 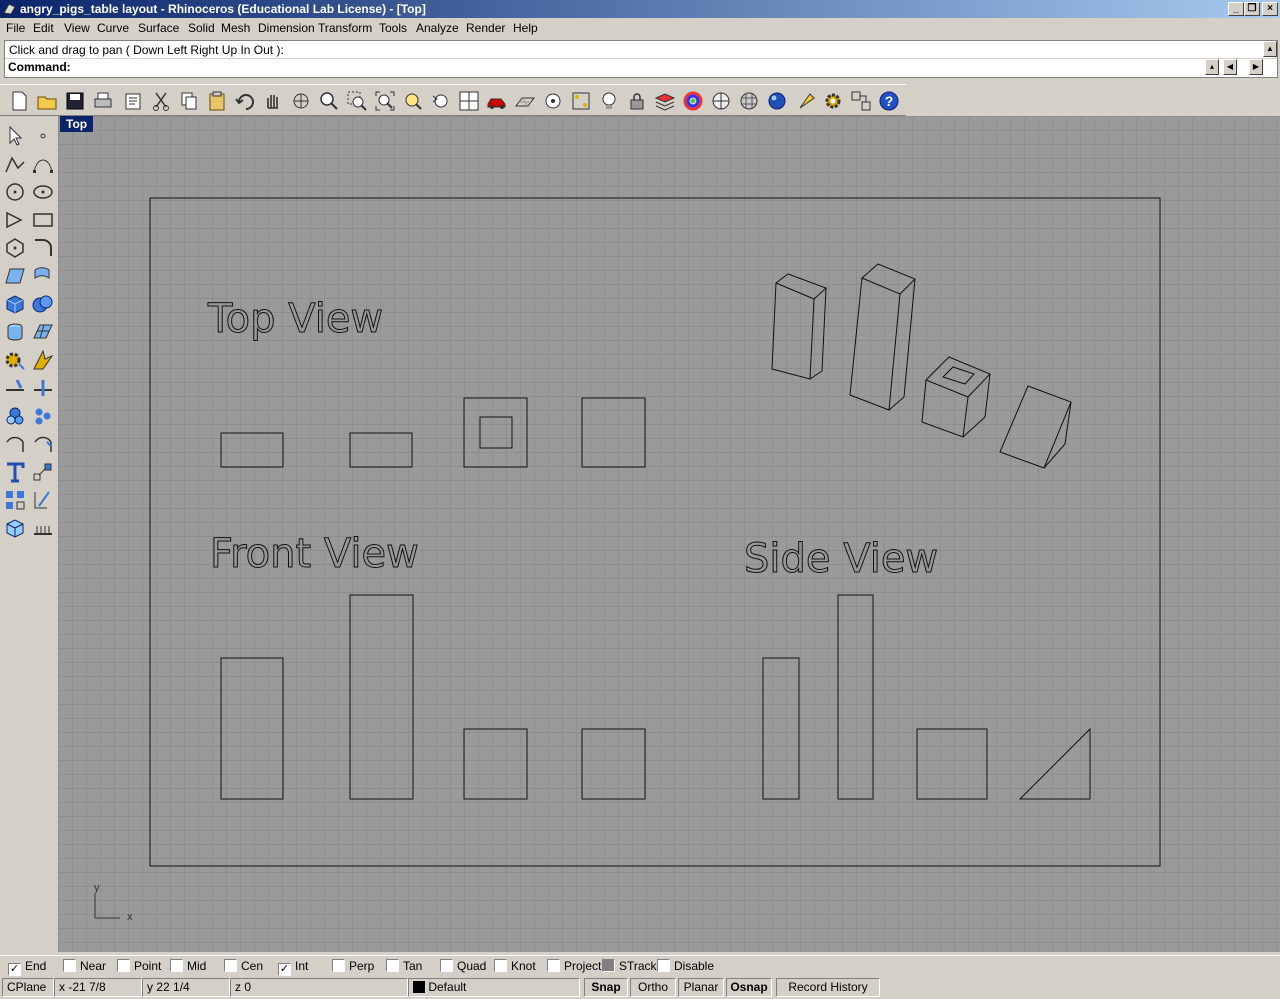 I want to click on pan-hand-icon, so click(x=273, y=101).